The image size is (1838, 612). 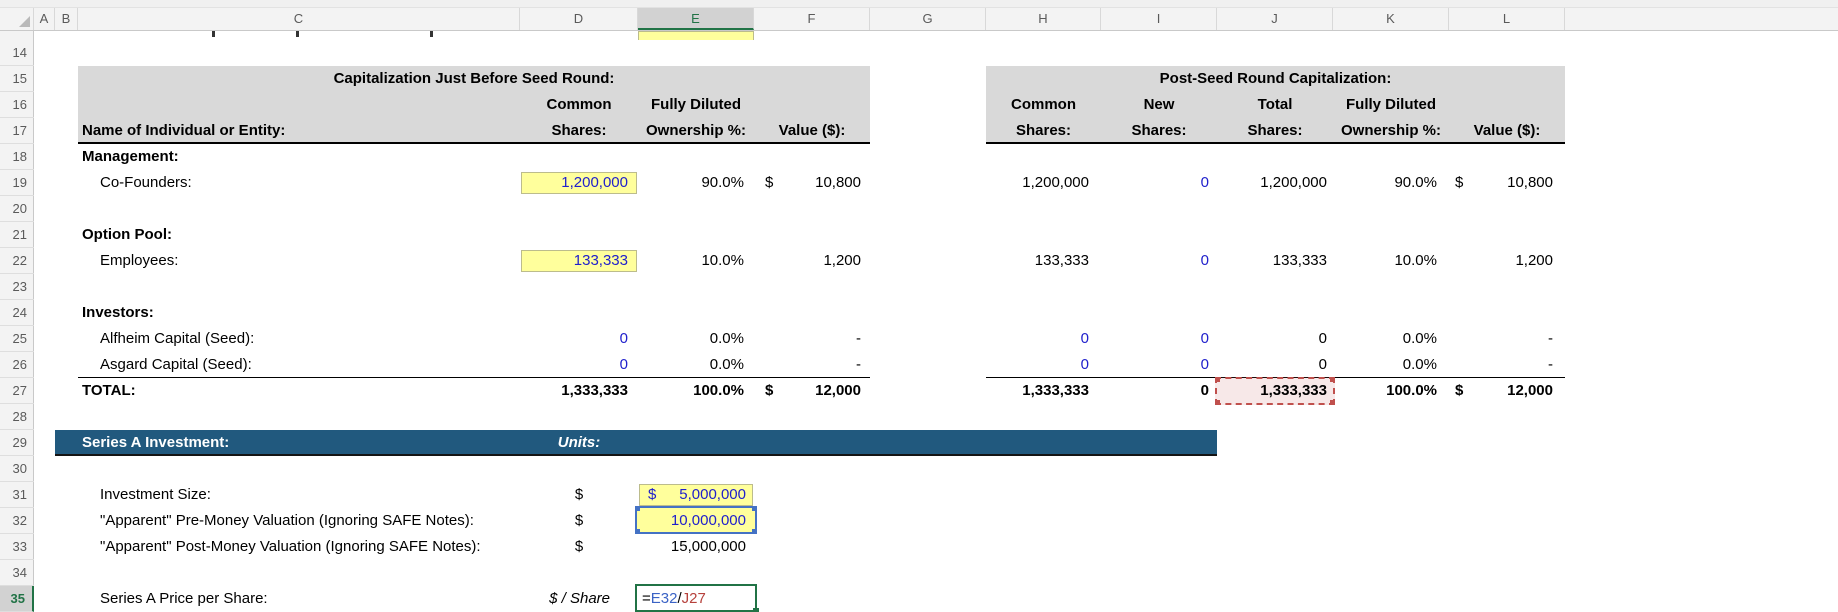 What do you see at coordinates (44, 19) in the screenshot?
I see `column-header-a: A` at bounding box center [44, 19].